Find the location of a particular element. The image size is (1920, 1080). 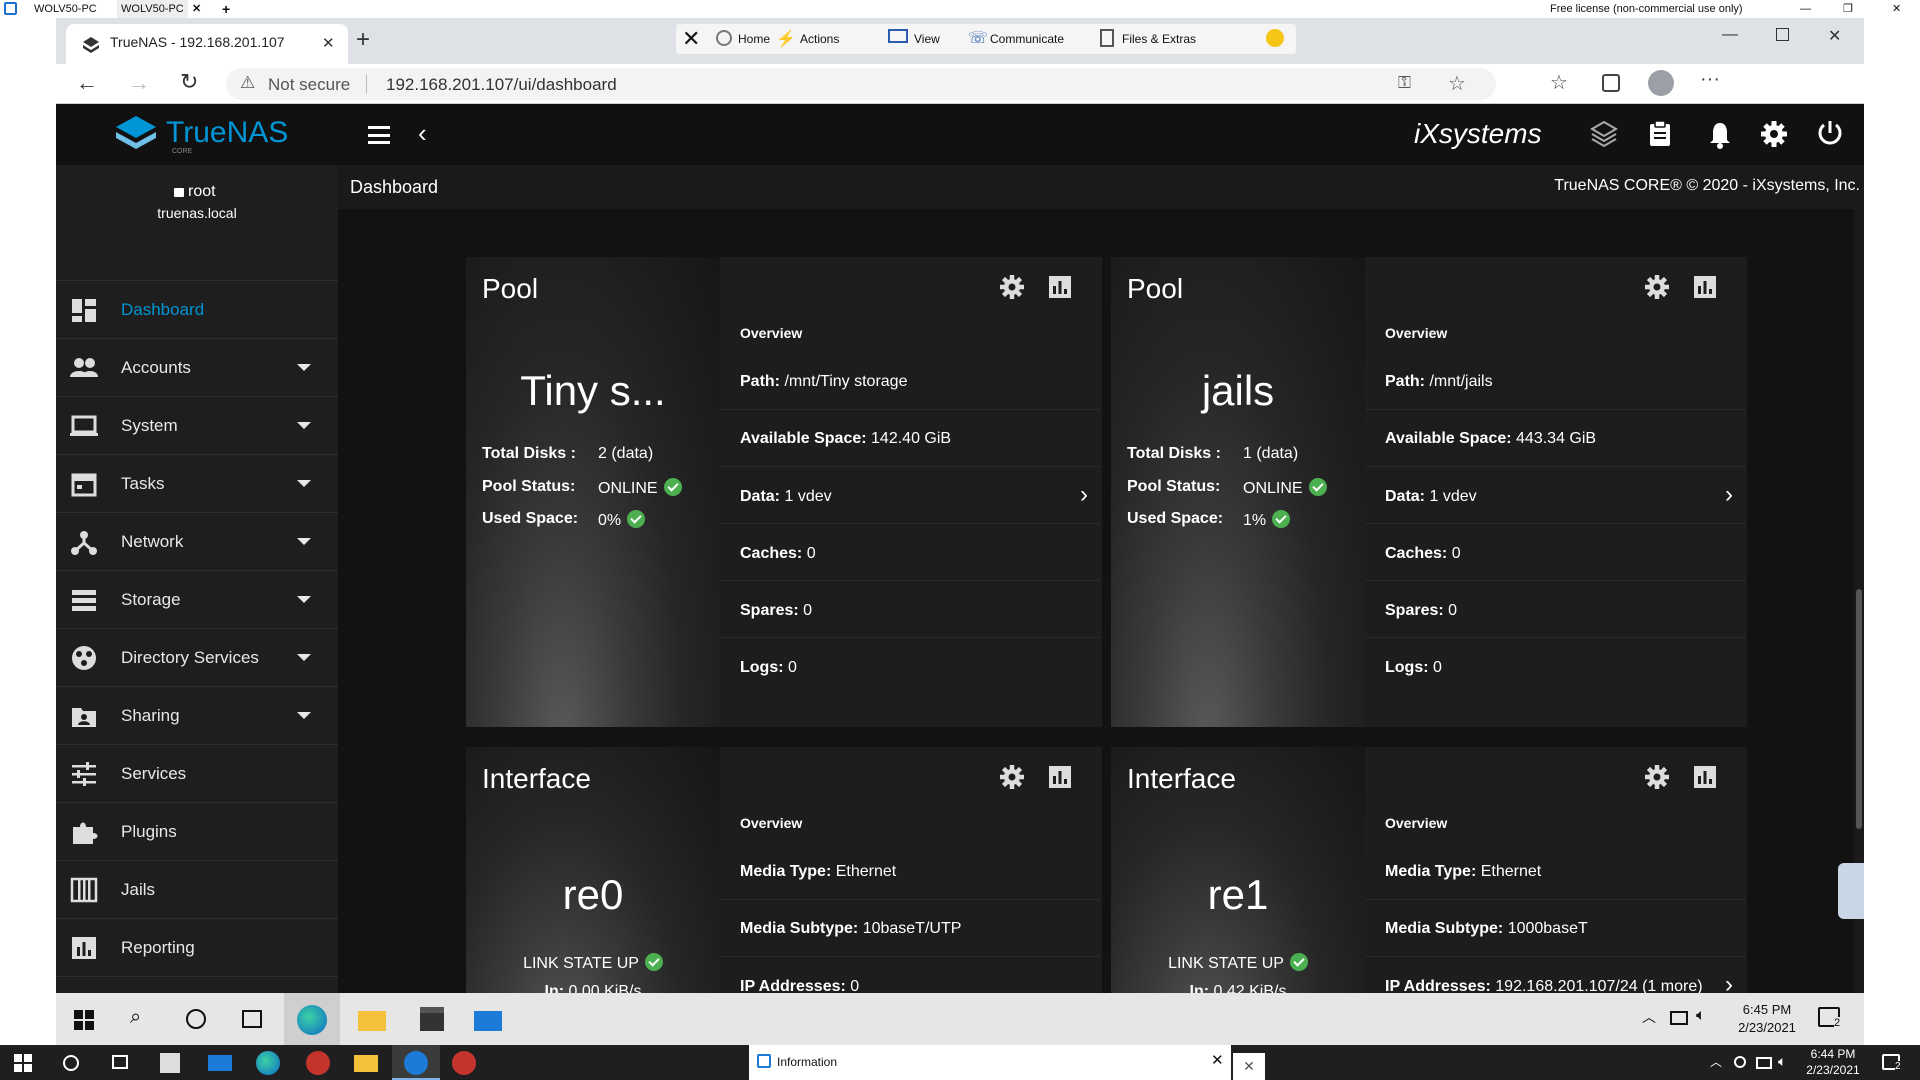

sidebar-item-storage: Storage is located at coordinates (197, 600).